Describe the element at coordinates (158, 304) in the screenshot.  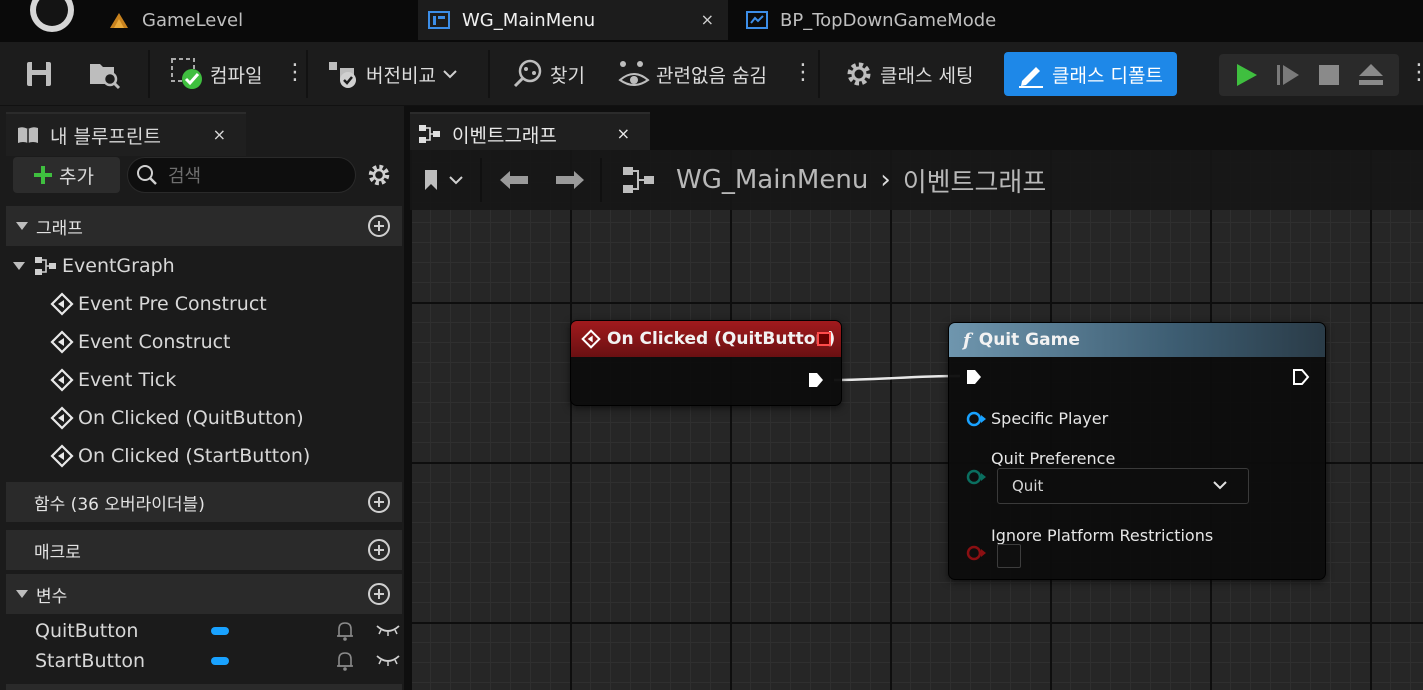
I see `tree-item-event: Event Pre Construct` at that location.